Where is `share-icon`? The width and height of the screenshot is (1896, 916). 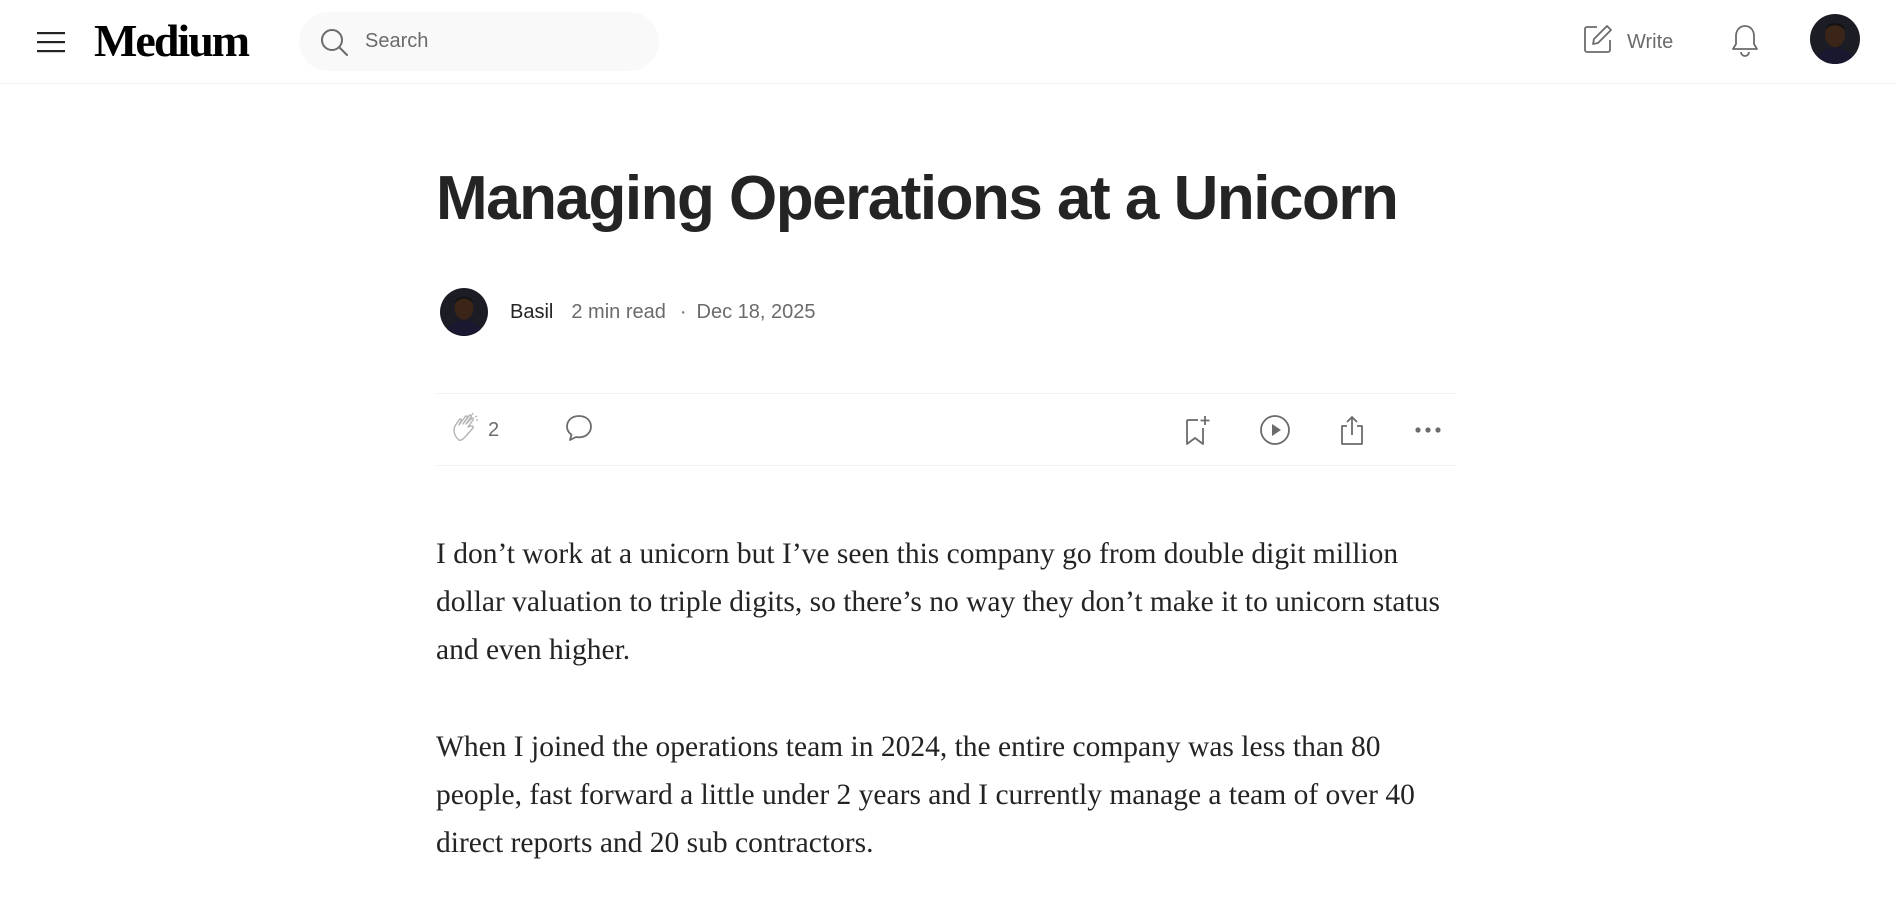 share-icon is located at coordinates (1352, 430).